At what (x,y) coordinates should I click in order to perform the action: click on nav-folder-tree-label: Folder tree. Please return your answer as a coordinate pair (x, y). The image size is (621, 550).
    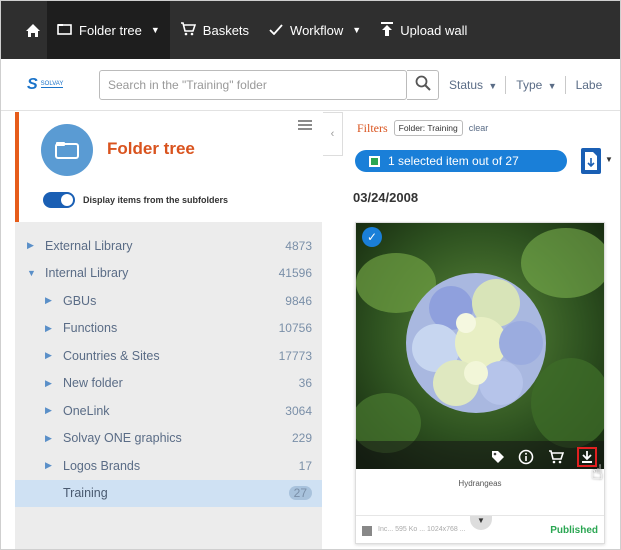
    Looking at the image, I should click on (110, 30).